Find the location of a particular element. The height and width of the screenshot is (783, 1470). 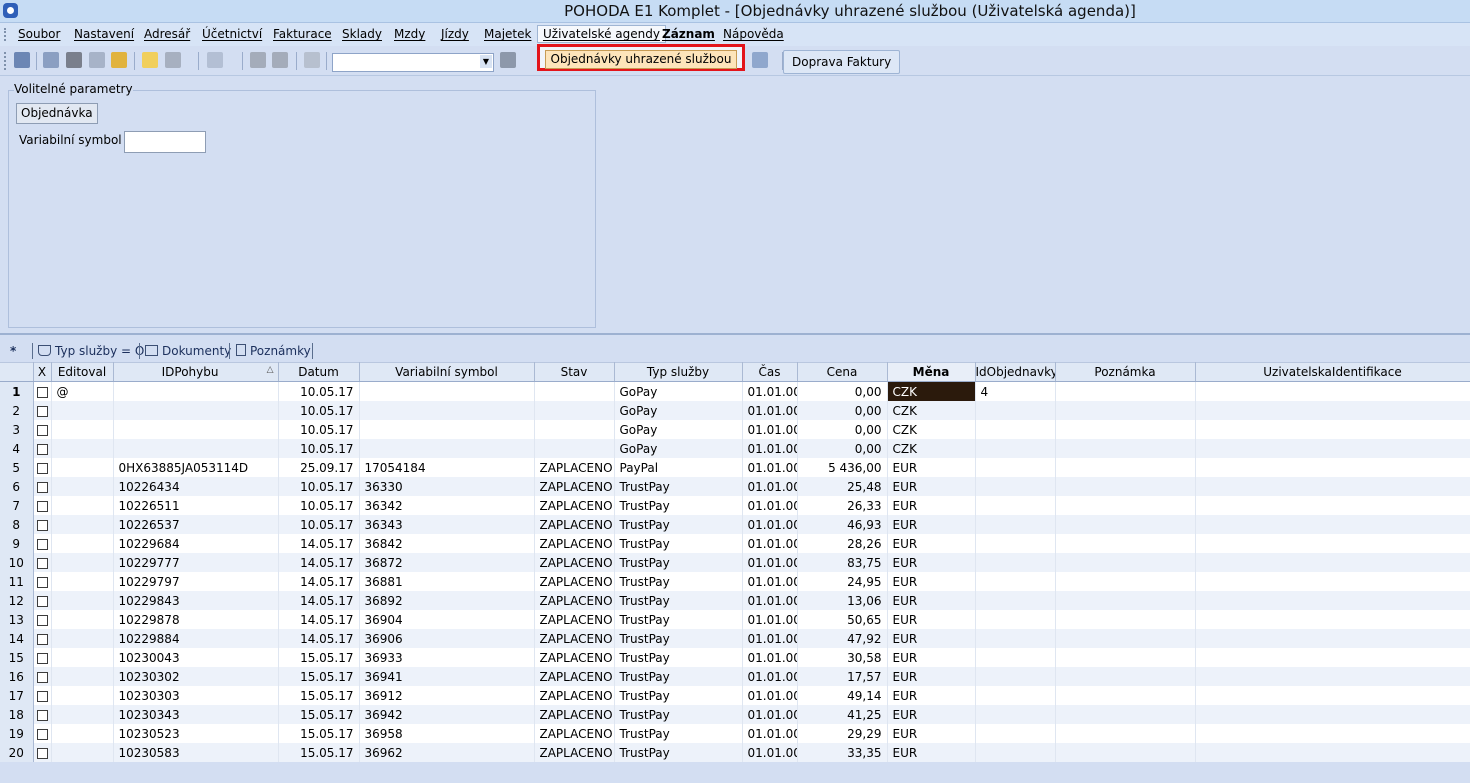

cell-row-number: 1 is located at coordinates (17, 391).